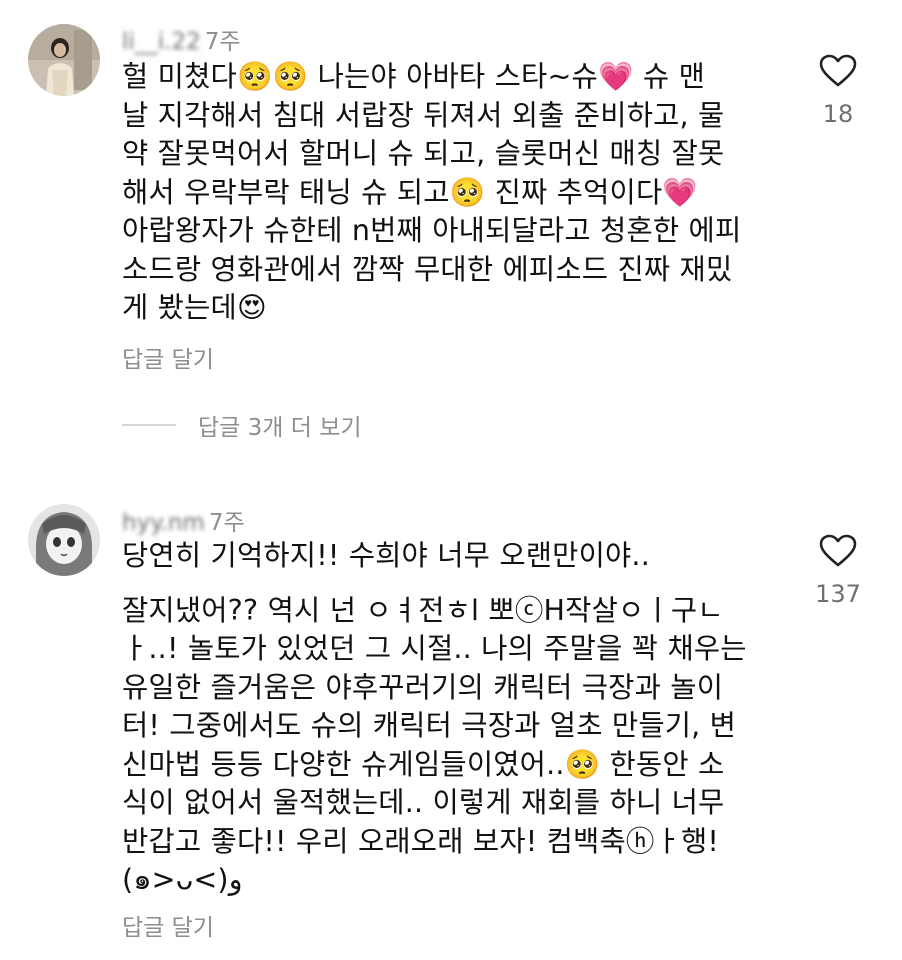  What do you see at coordinates (421, 841) in the screenshot?
I see `comment-line: 반갑고 좋다!! 우리 오래오래 보자! 컴백축ⓗㅏ행!` at bounding box center [421, 841].